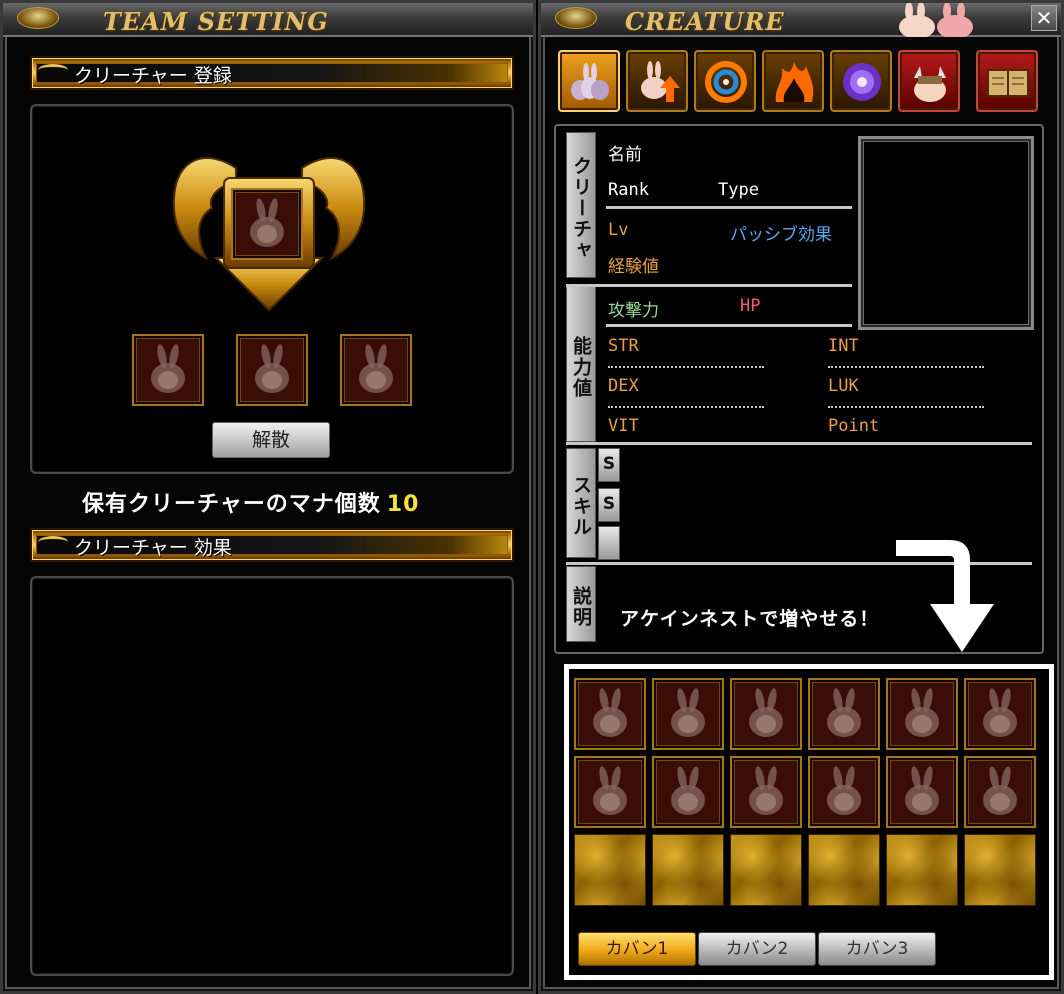 The height and width of the screenshot is (994, 1064). What do you see at coordinates (738, 190) in the screenshot?
I see `type-label: Type` at bounding box center [738, 190].